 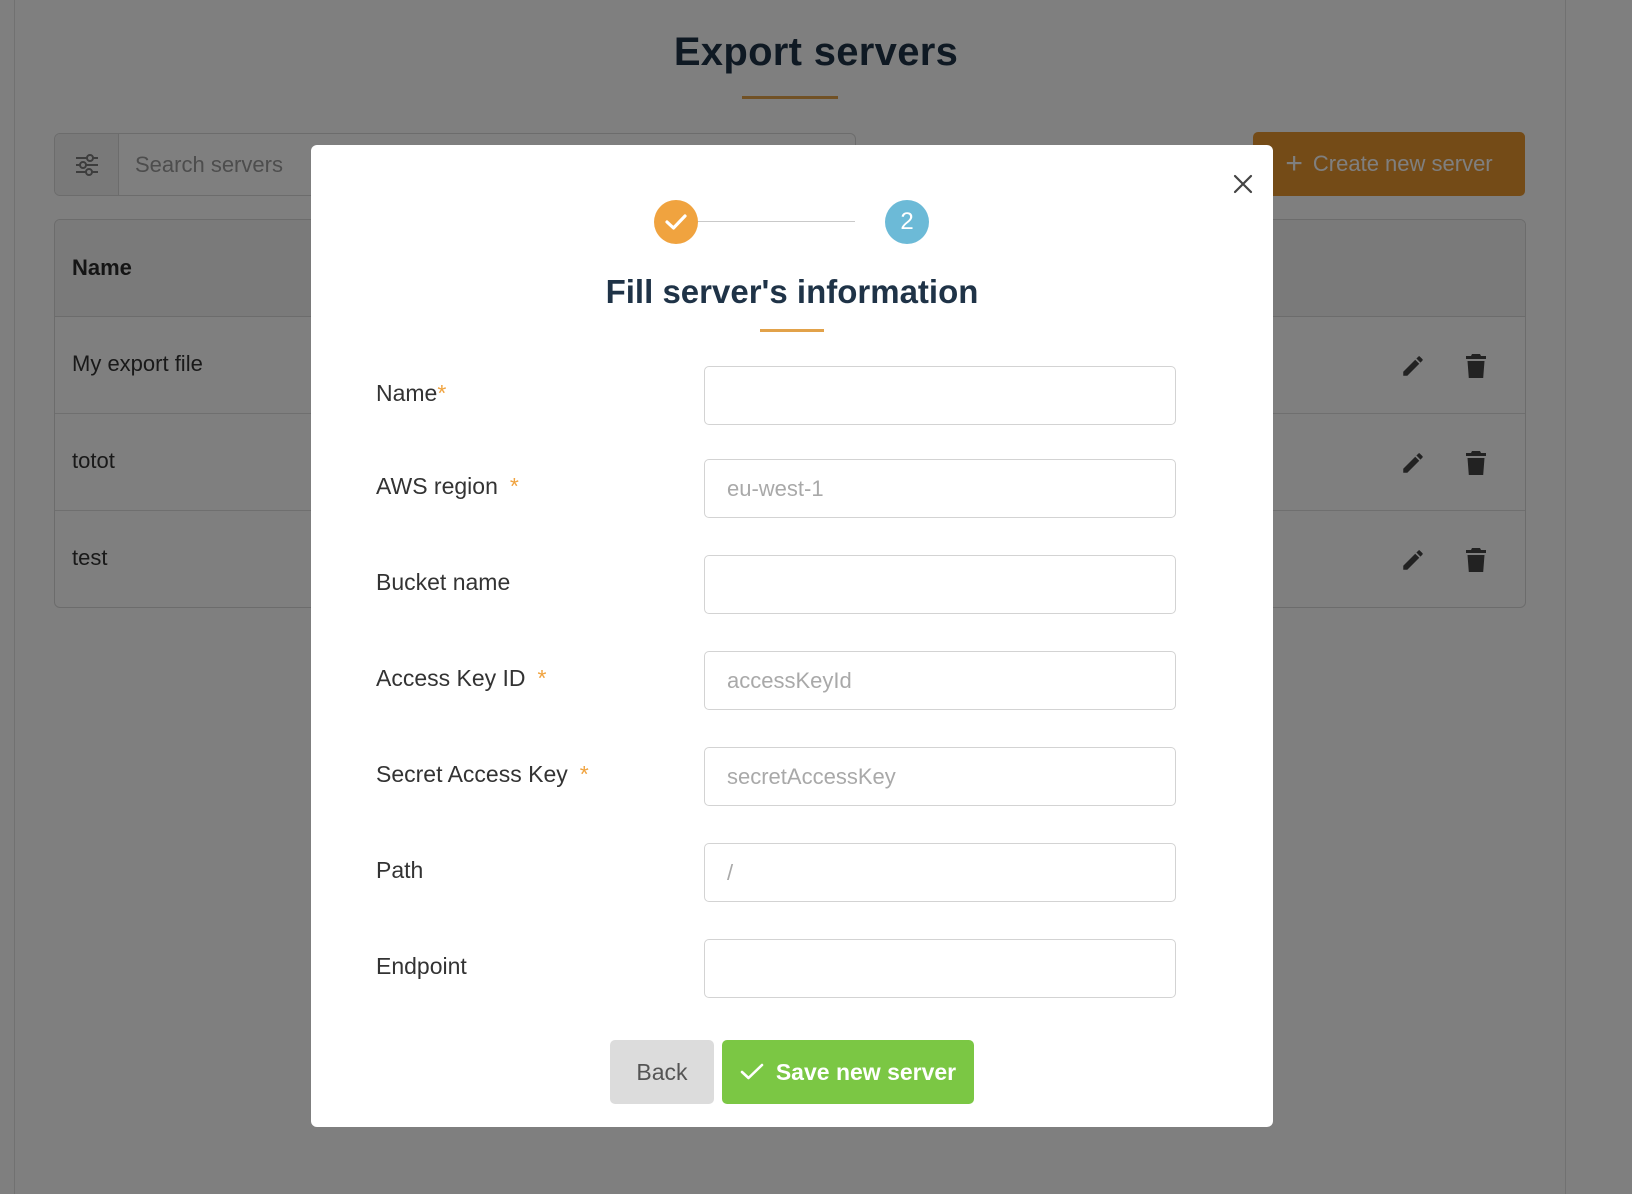 What do you see at coordinates (792, 291) in the screenshot?
I see `modal-title: Fill server's information` at bounding box center [792, 291].